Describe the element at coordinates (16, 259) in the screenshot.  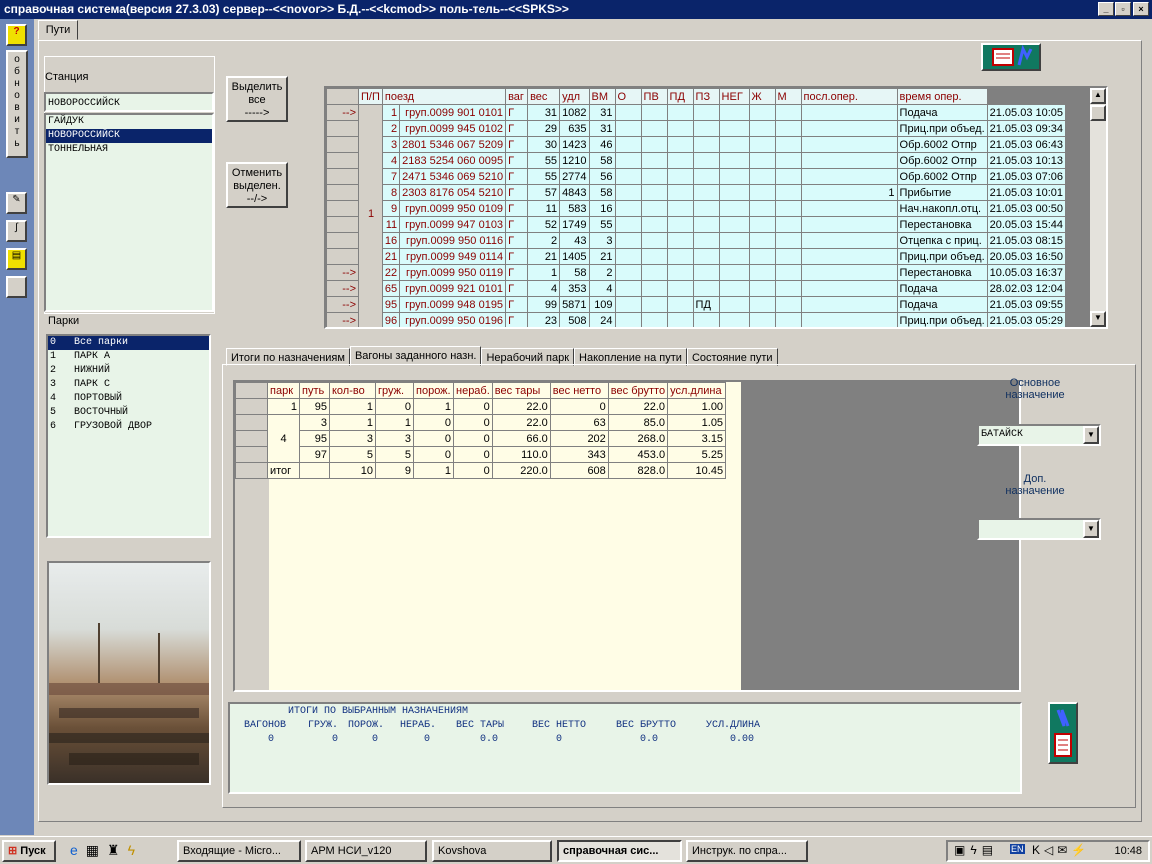
I see `print-tool-button: ▤` at that location.